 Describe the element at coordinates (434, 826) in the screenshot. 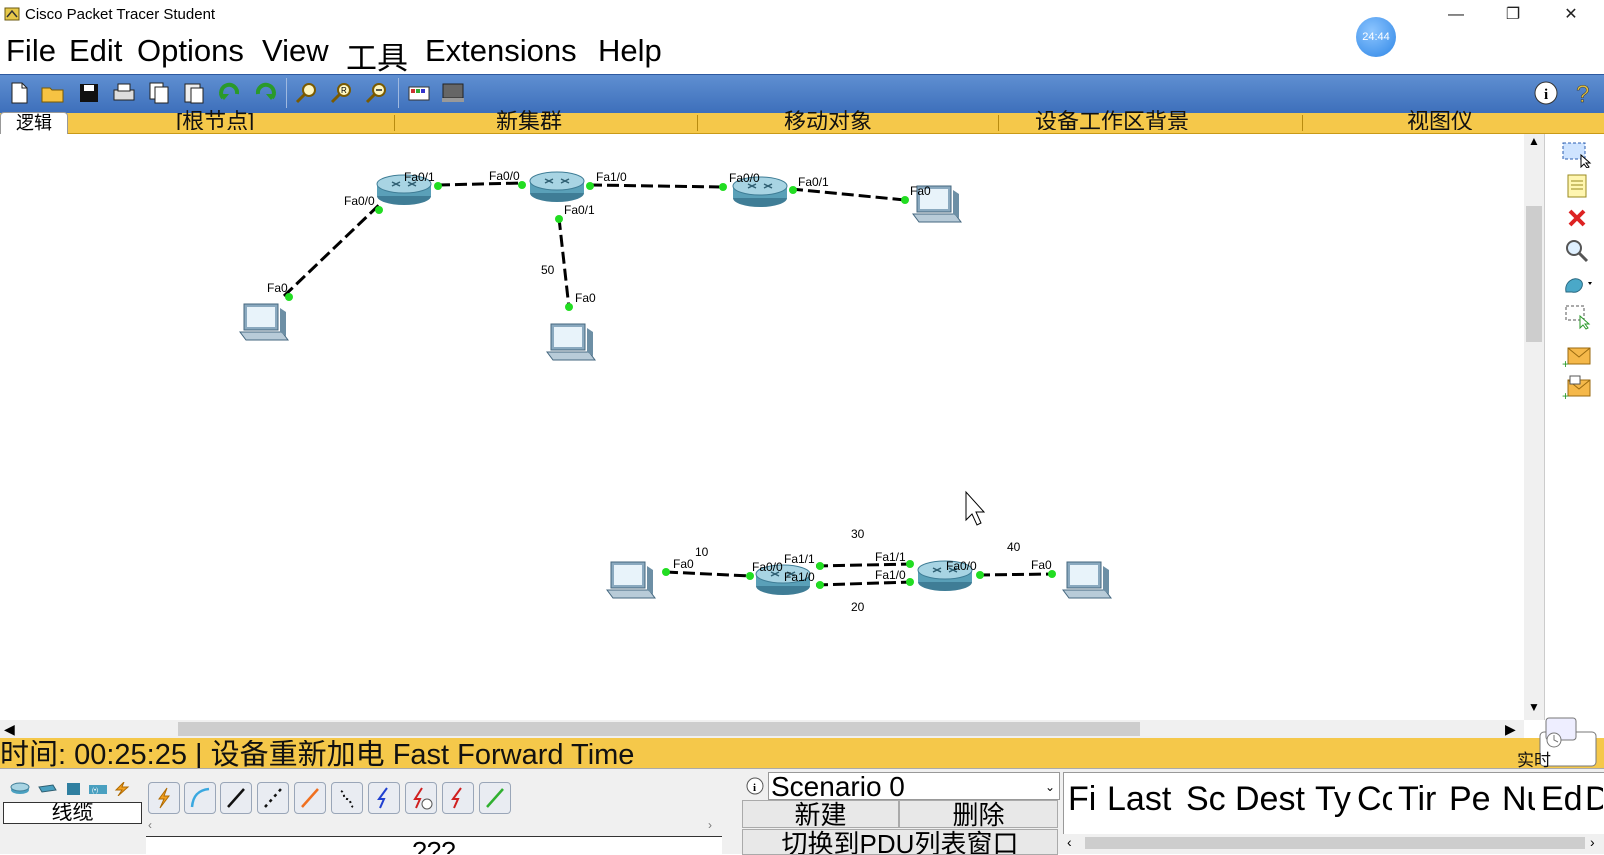

I see `cable-scrollbar: ‹ ›` at that location.